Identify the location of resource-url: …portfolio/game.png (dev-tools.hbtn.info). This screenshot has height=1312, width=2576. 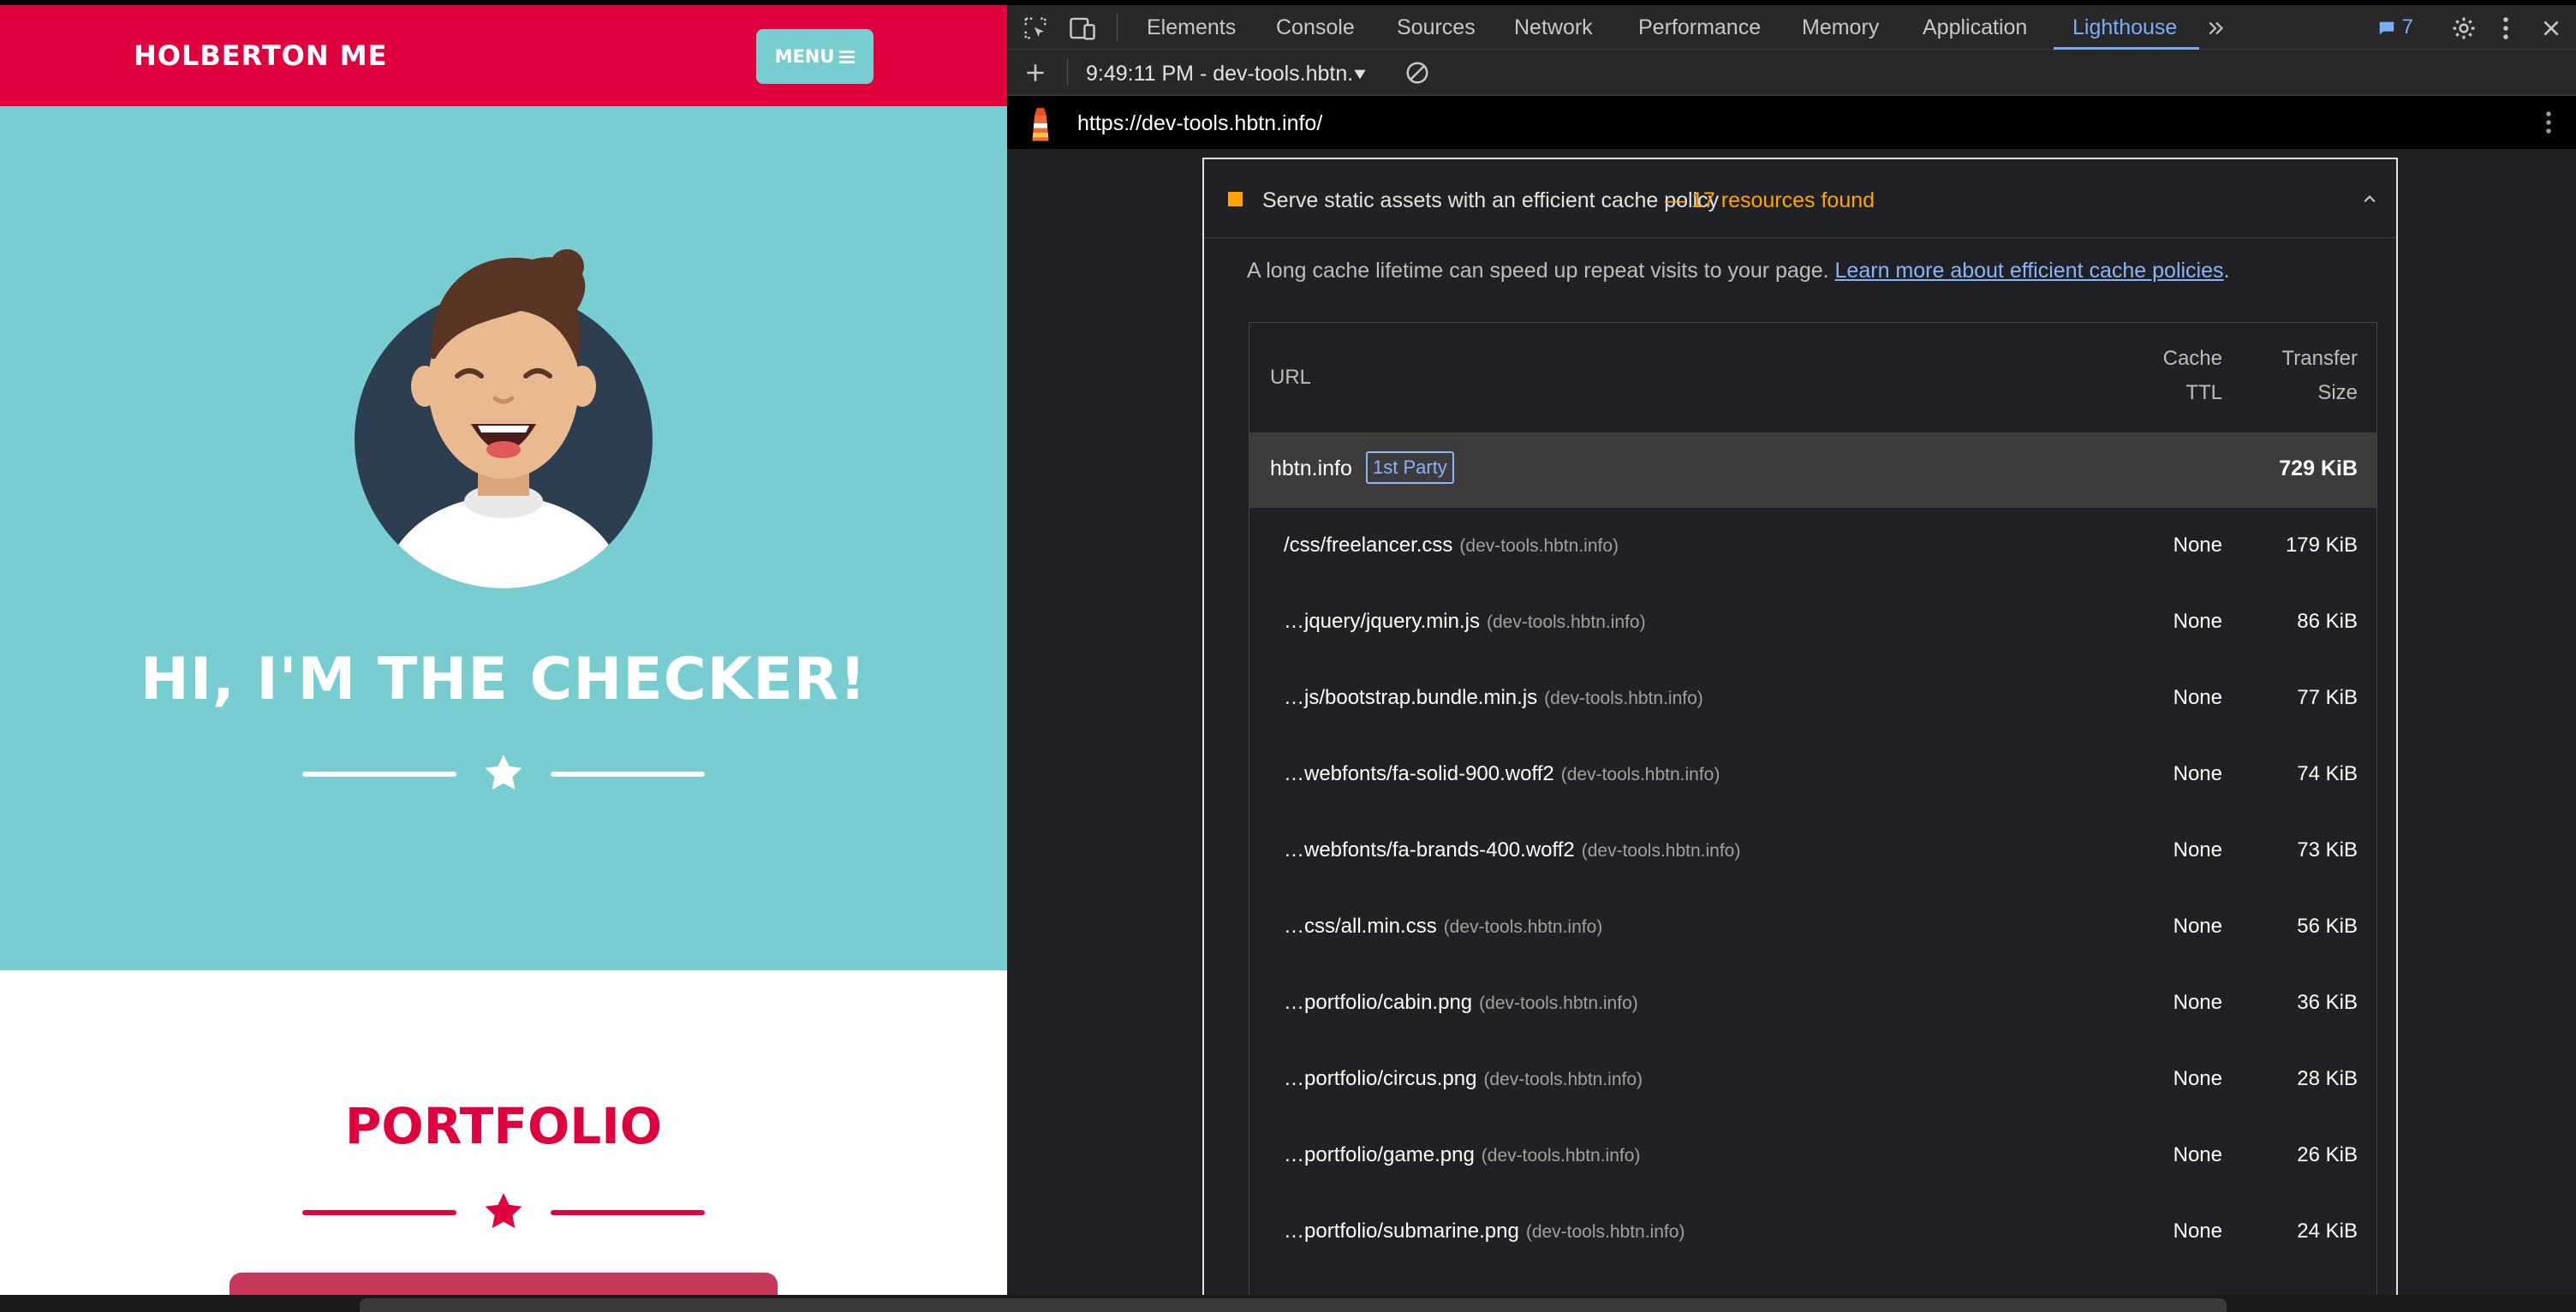
(1462, 1155).